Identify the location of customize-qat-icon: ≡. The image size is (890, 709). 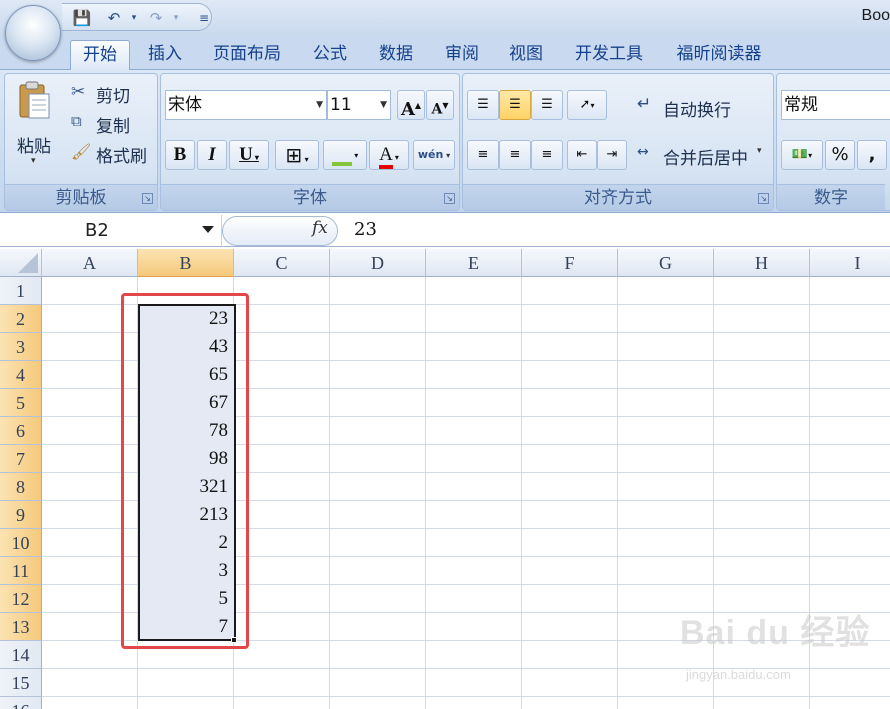
(204, 18).